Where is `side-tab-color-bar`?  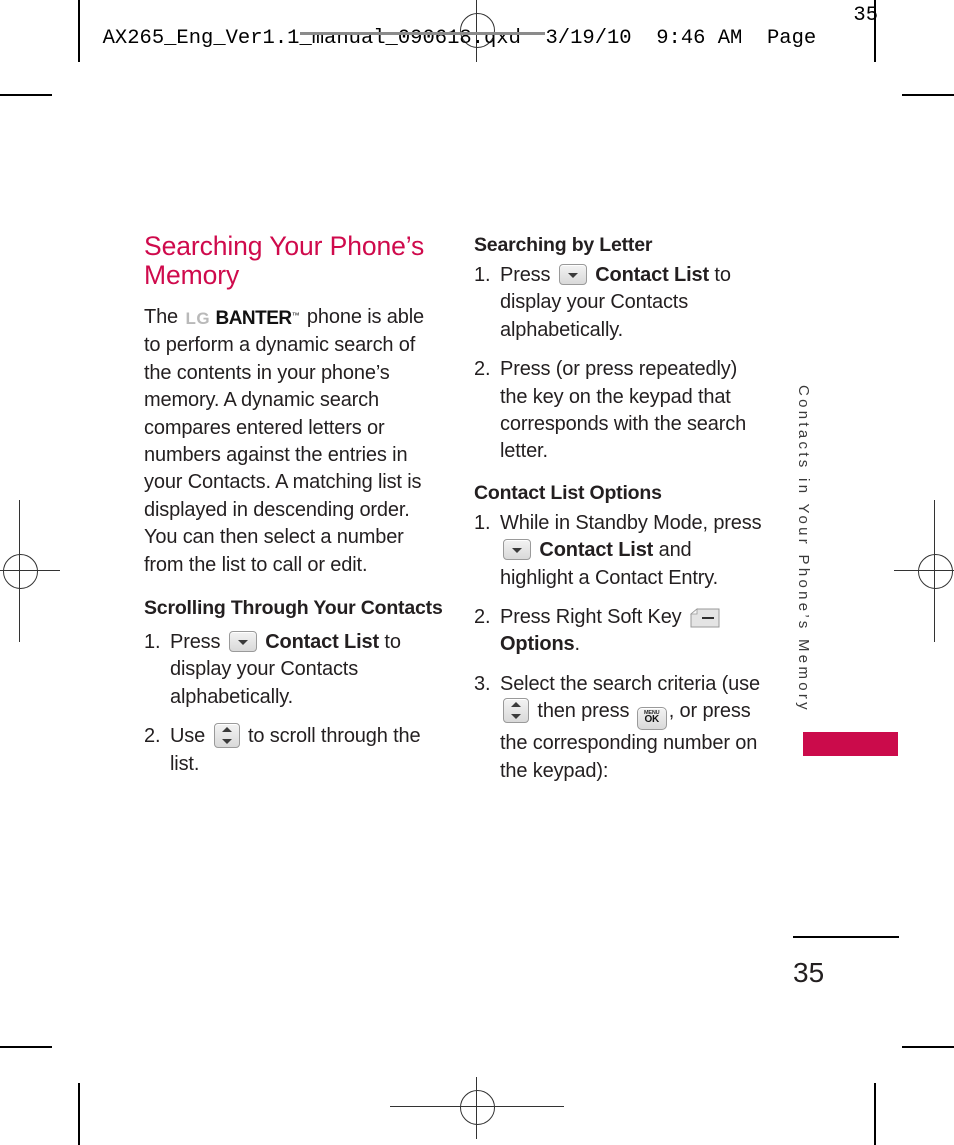
side-tab-color-bar is located at coordinates (850, 744).